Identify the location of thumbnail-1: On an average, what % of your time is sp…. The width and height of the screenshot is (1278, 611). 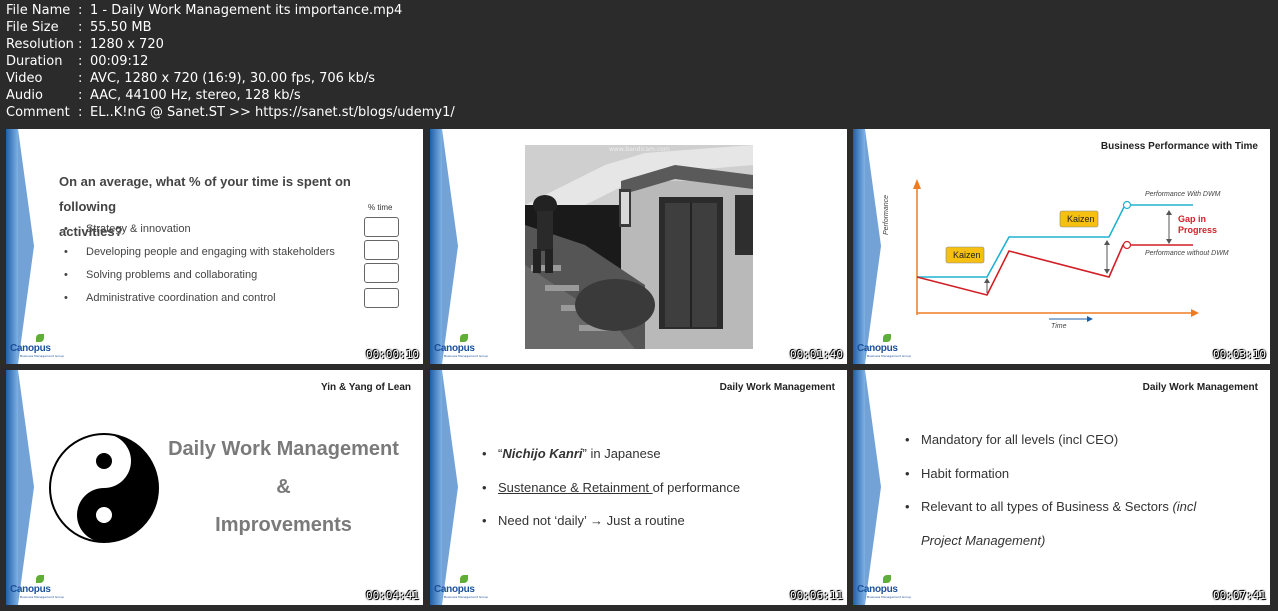
(214, 246).